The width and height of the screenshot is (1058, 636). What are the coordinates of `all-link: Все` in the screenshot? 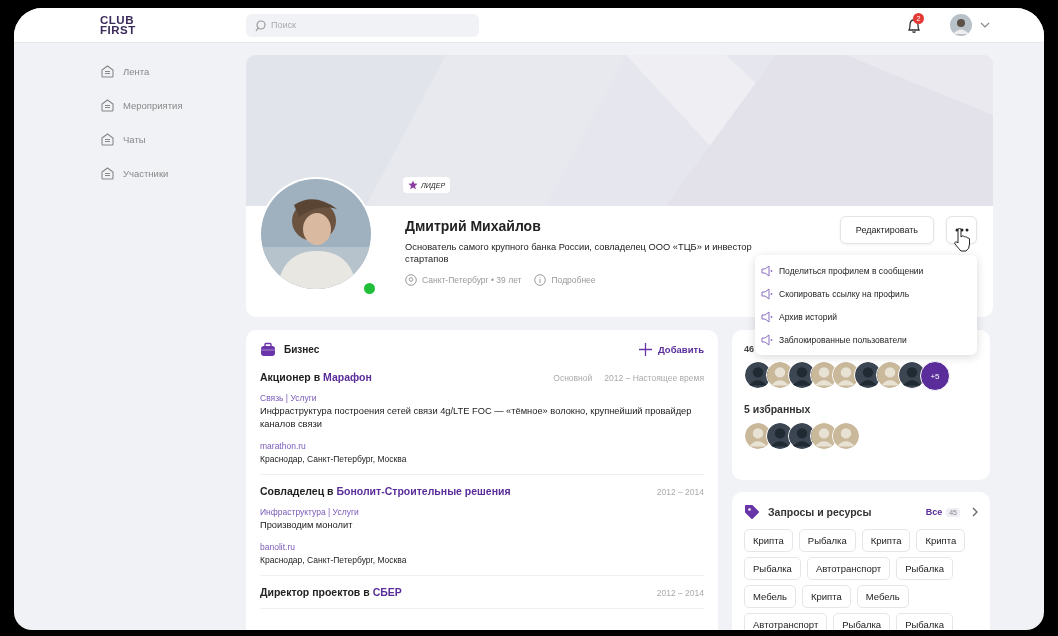 It's located at (934, 512).